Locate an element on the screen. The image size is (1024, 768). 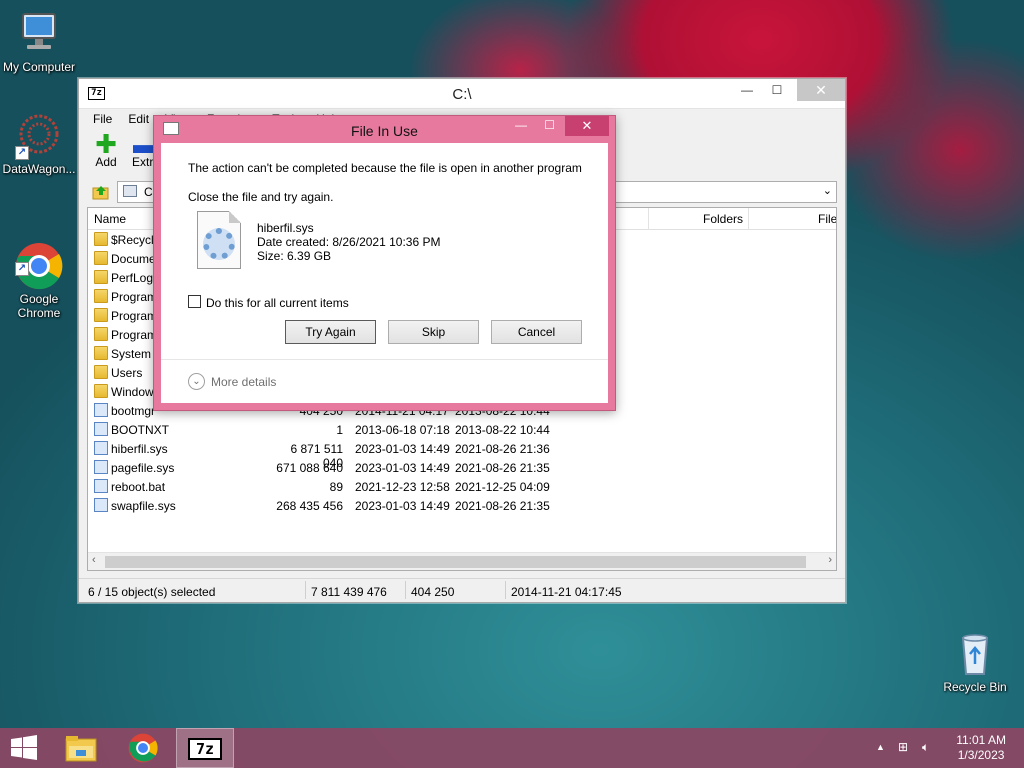
system-clock: 11:01 AM 1/3/2023 is located at coordinates (981, 748).